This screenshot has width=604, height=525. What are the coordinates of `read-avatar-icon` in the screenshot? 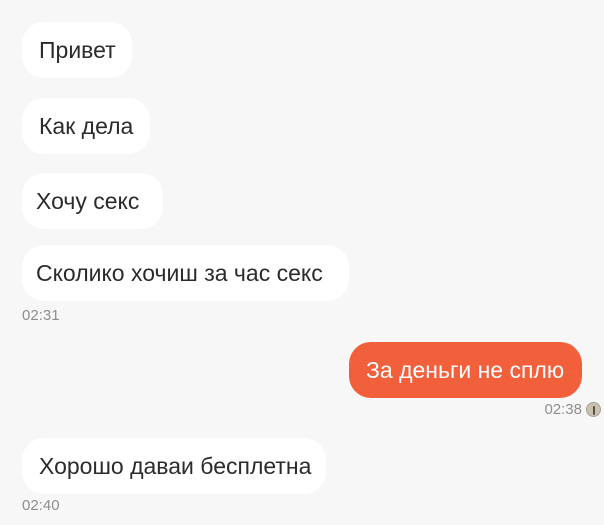 It's located at (593, 409).